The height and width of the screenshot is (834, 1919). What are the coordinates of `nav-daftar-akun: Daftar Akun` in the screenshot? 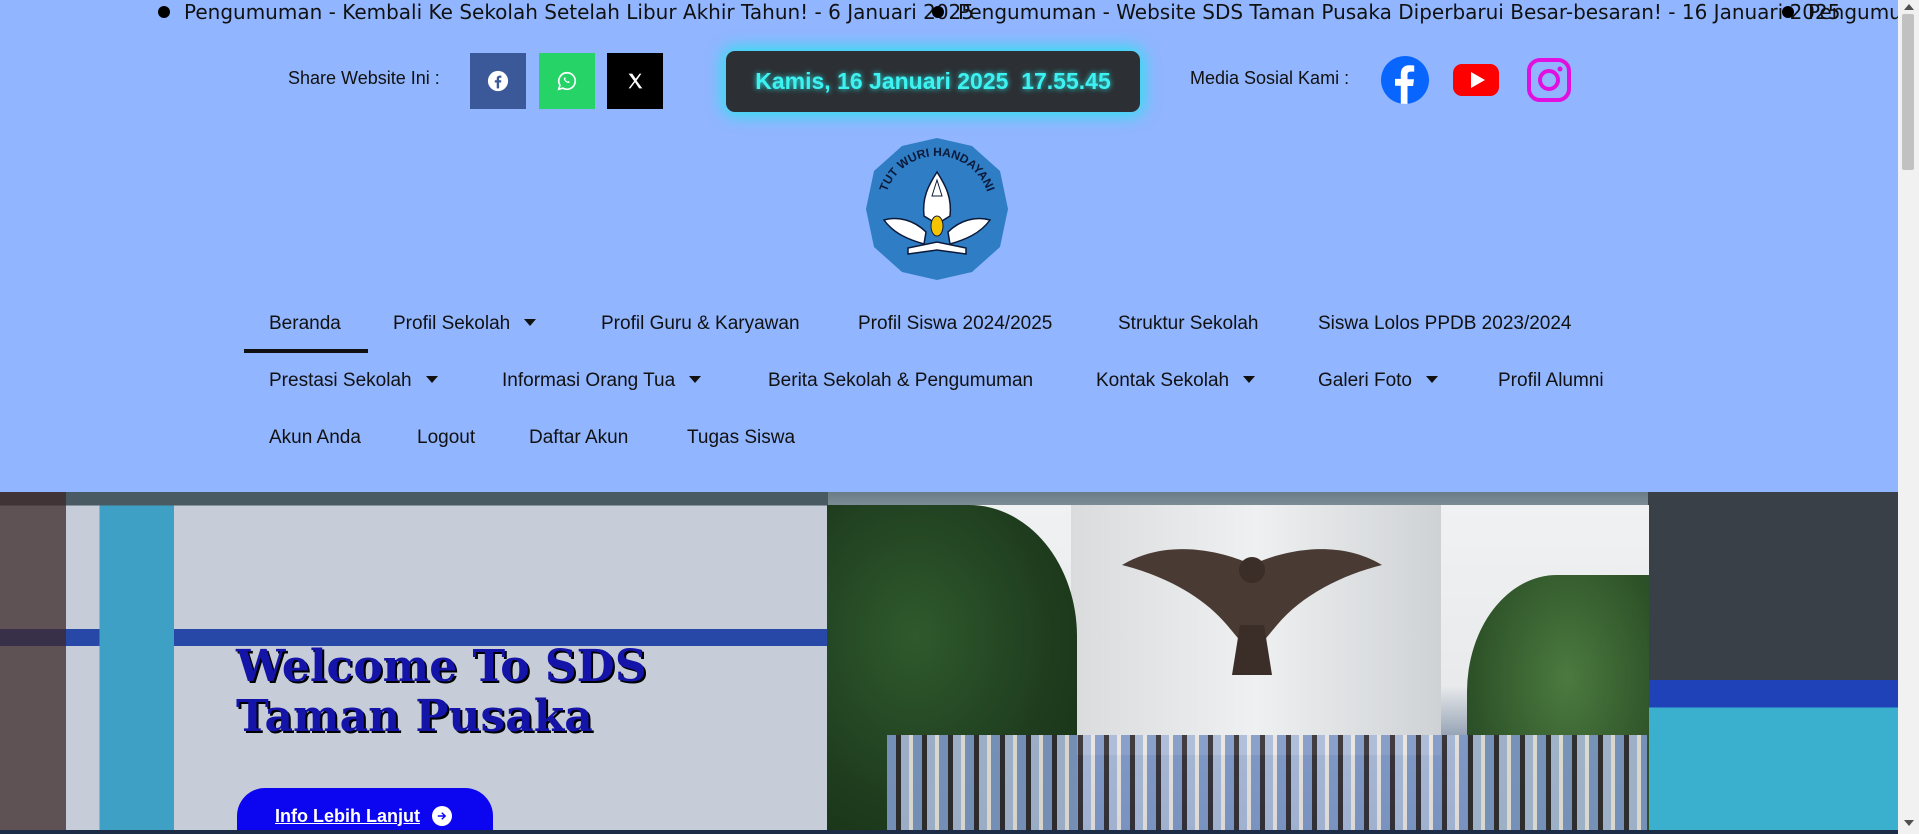 It's located at (578, 438).